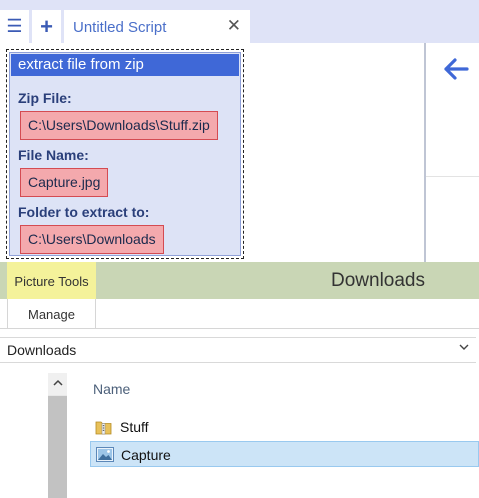 The image size is (479, 498). I want to click on list-item: Stuff, so click(284, 427).